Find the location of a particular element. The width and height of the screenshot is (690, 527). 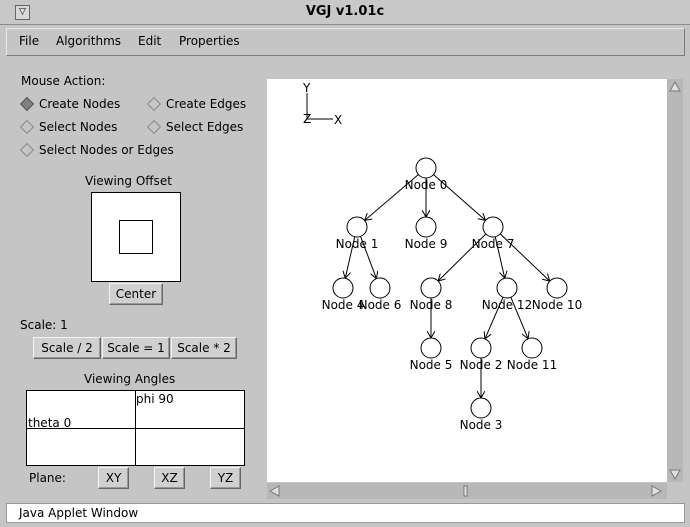

node-label: Node 0 is located at coordinates (426, 185).